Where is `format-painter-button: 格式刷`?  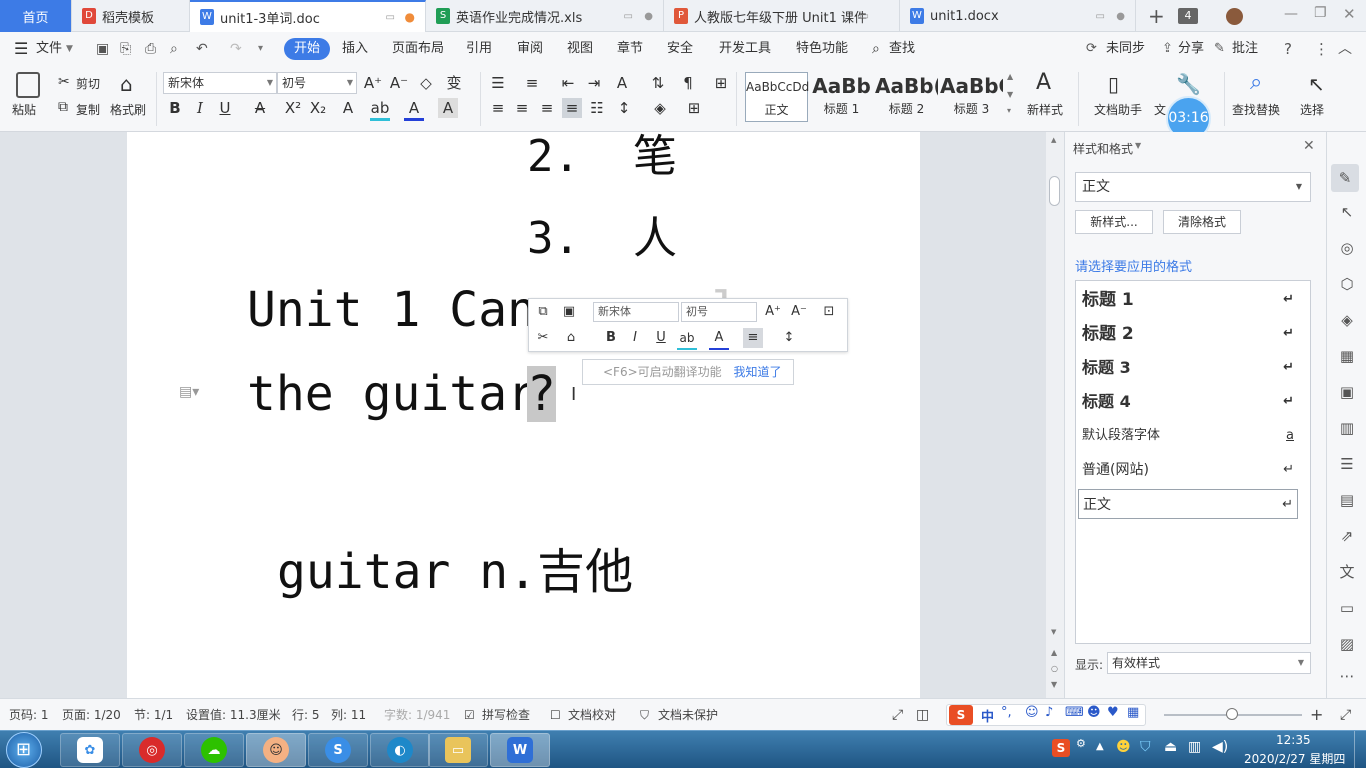
format-painter-button: 格式刷 is located at coordinates (128, 109).